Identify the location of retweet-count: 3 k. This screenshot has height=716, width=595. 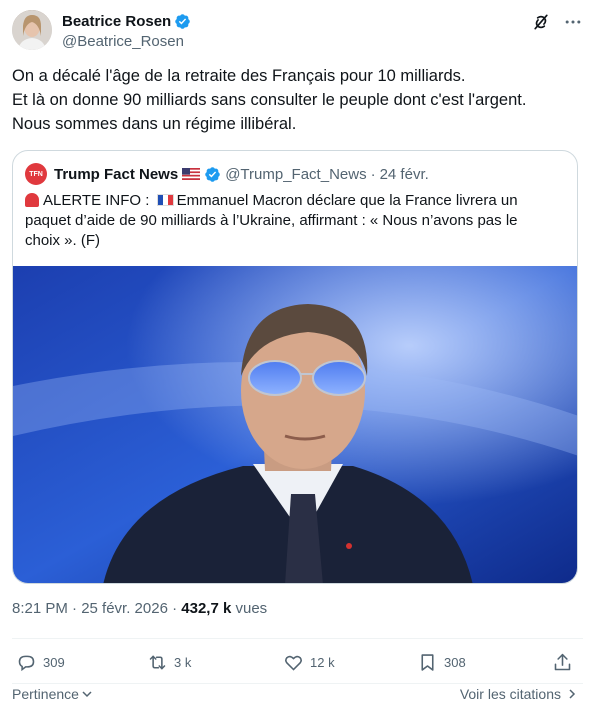
(183, 662).